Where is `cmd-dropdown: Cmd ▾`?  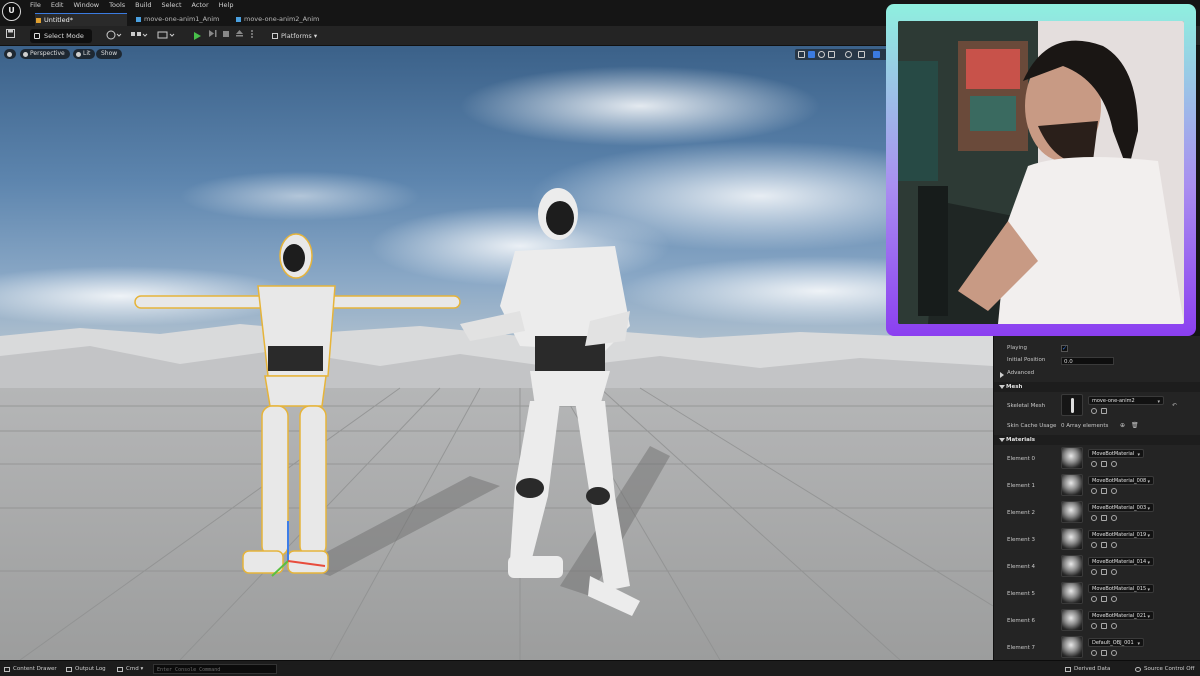 cmd-dropdown: Cmd ▾ is located at coordinates (130, 669).